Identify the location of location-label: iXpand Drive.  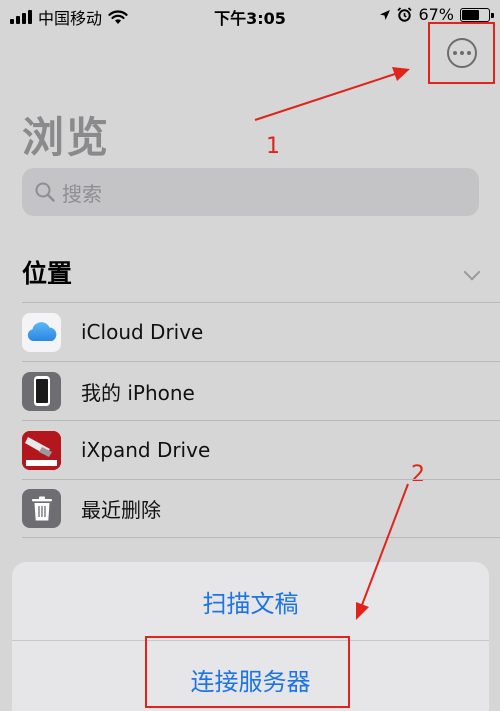
(146, 450).